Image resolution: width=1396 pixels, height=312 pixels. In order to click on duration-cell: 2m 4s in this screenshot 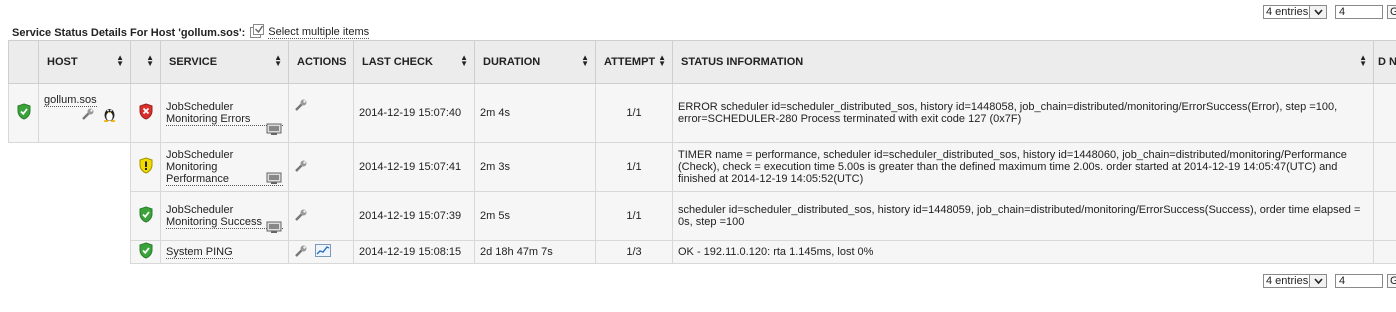, I will do `click(535, 113)`.